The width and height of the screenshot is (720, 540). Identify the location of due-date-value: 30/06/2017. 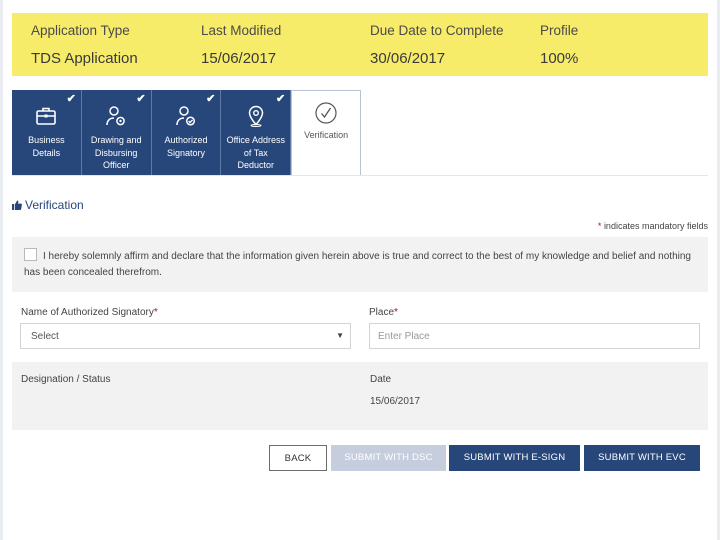
(408, 58).